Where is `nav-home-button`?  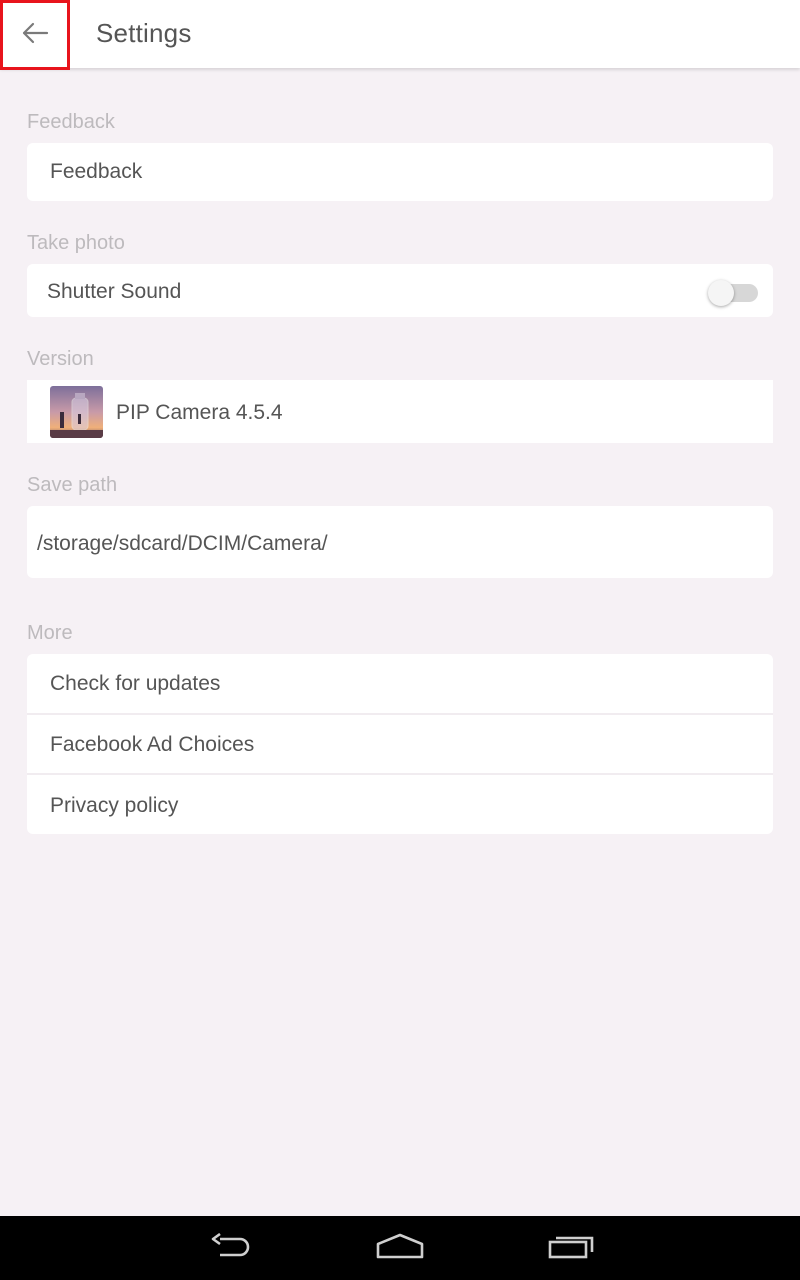 nav-home-button is located at coordinates (400, 1248).